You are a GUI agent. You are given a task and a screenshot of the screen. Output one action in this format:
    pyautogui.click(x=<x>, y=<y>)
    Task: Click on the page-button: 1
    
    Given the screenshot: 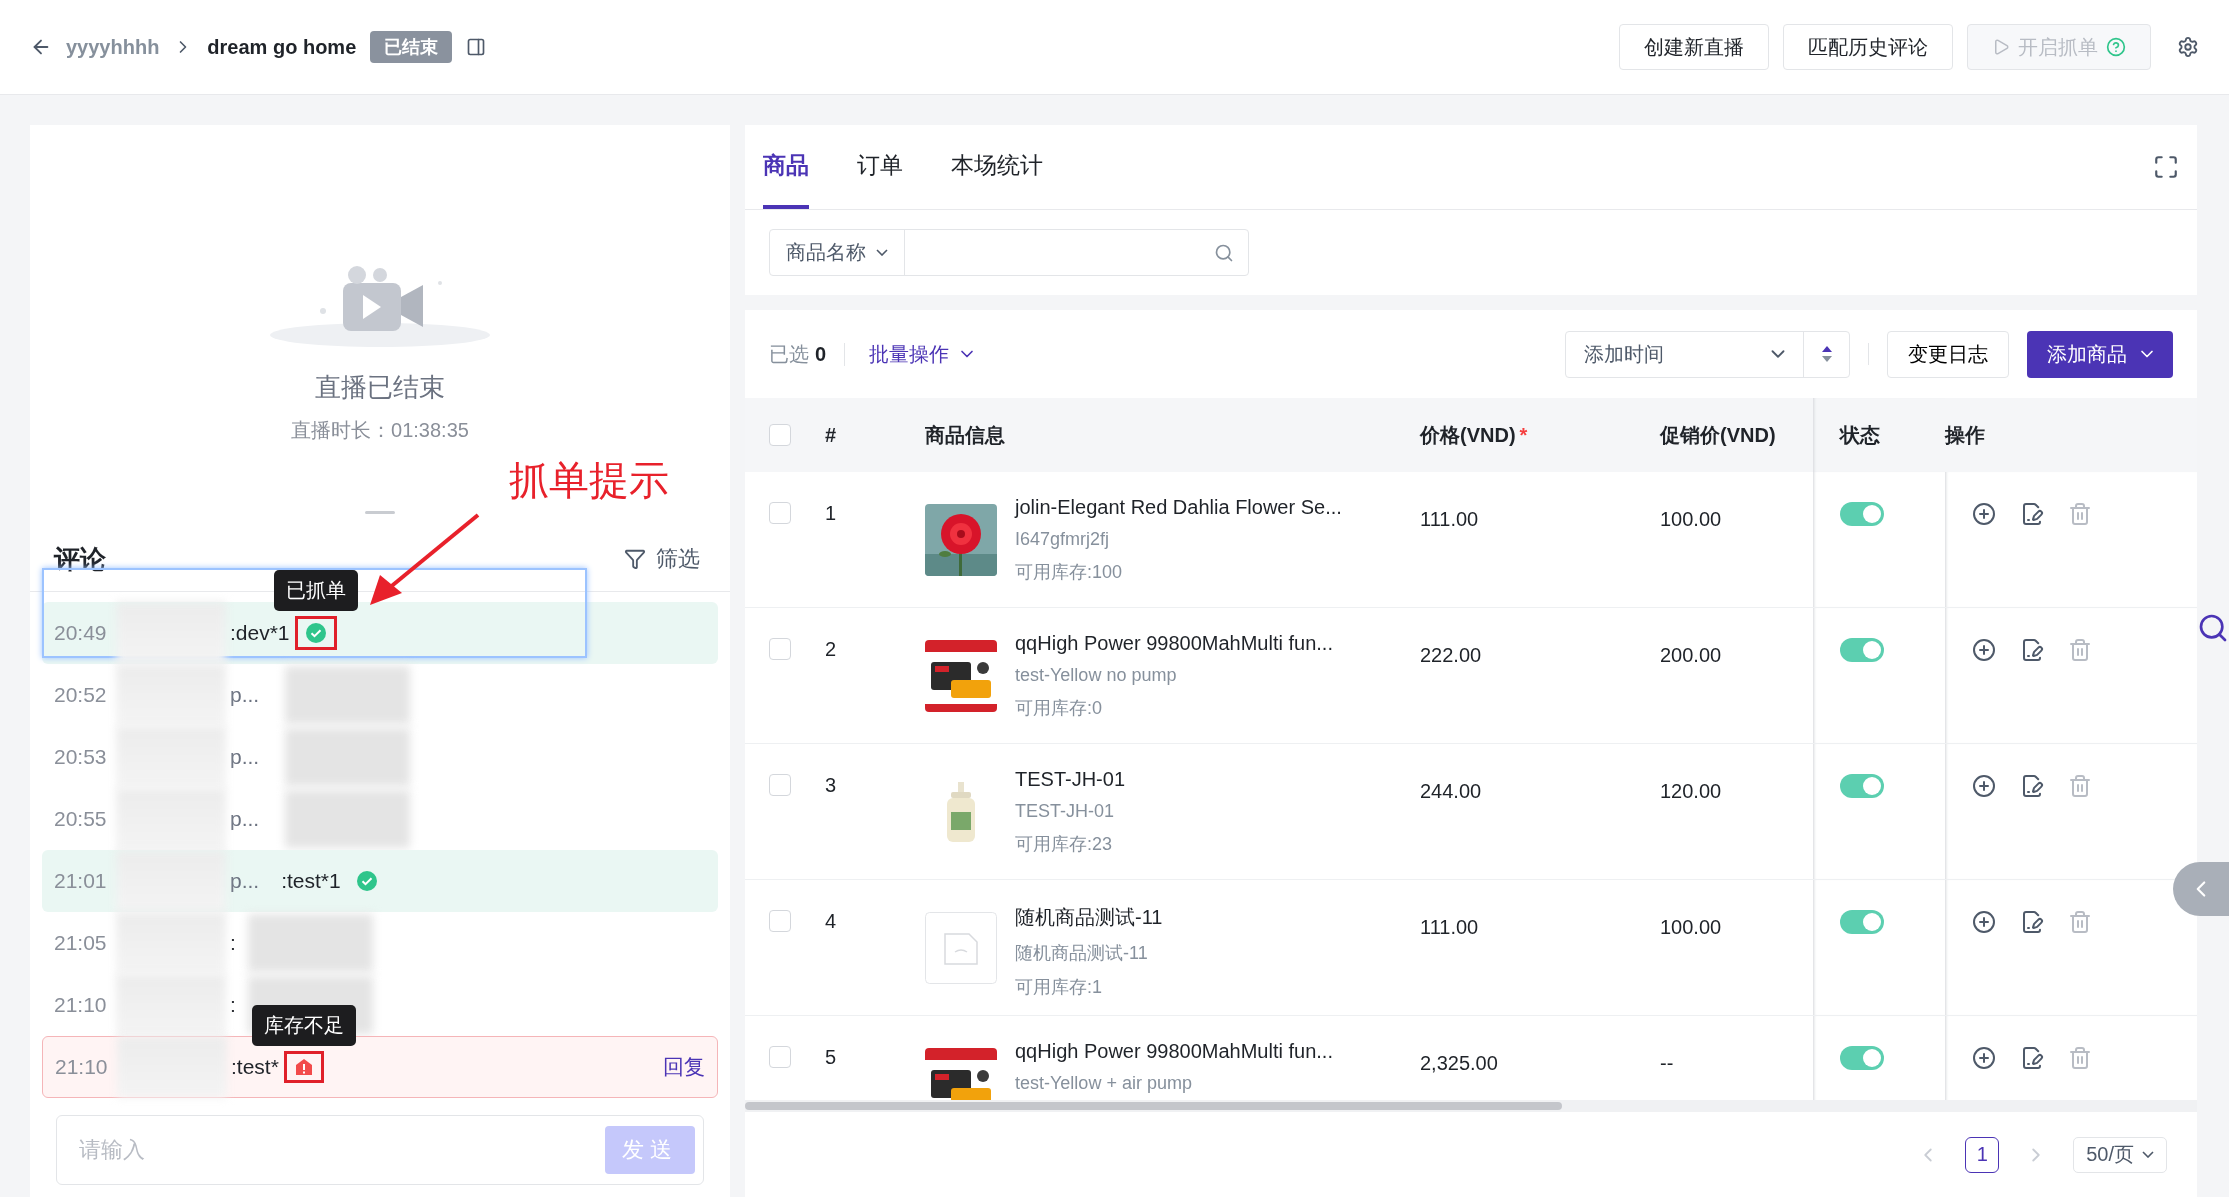 What is the action you would take?
    pyautogui.click(x=1982, y=1154)
    